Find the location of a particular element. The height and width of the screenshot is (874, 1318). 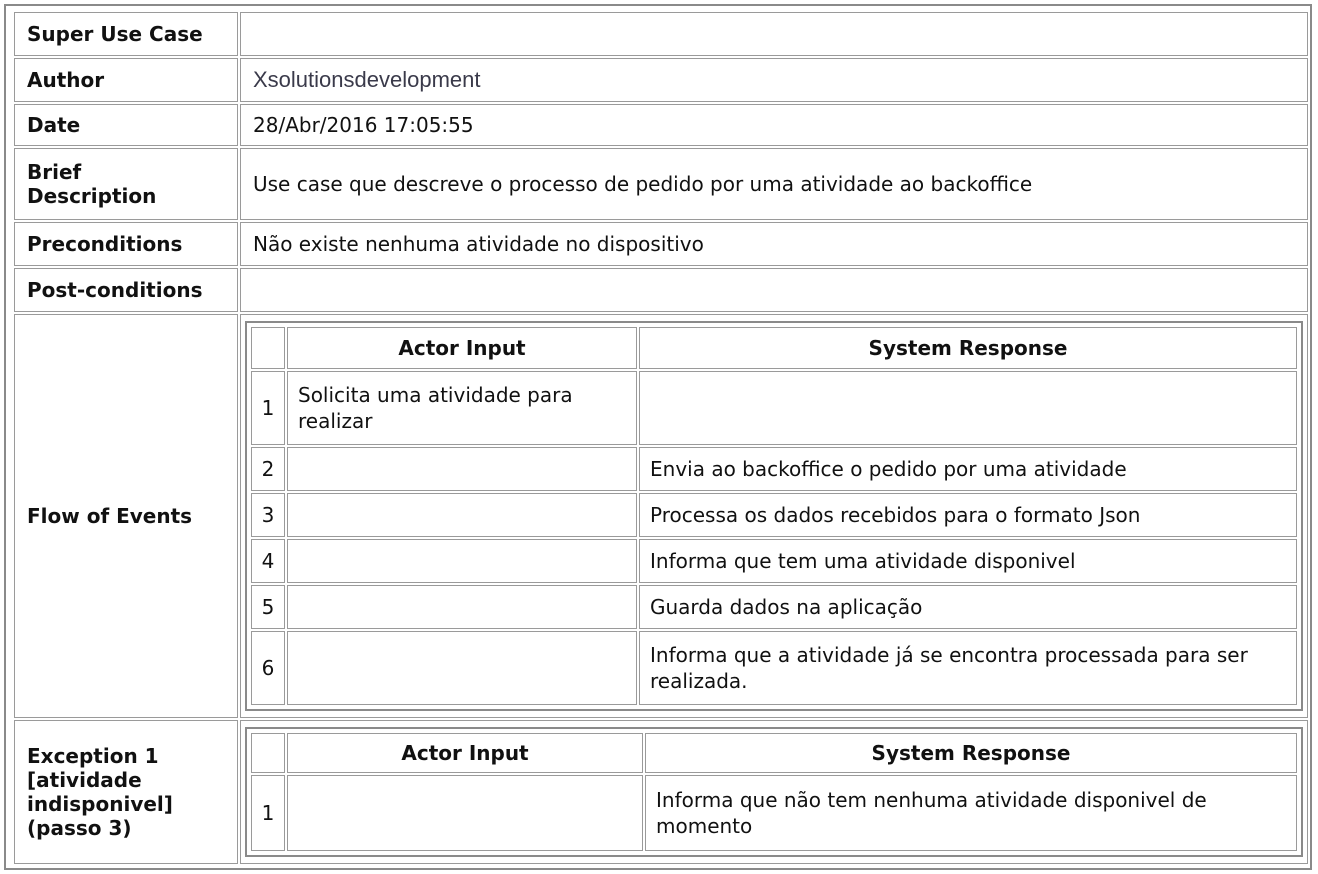

value-date: 28/Abr/2016 17:05:55 is located at coordinates (774, 125).